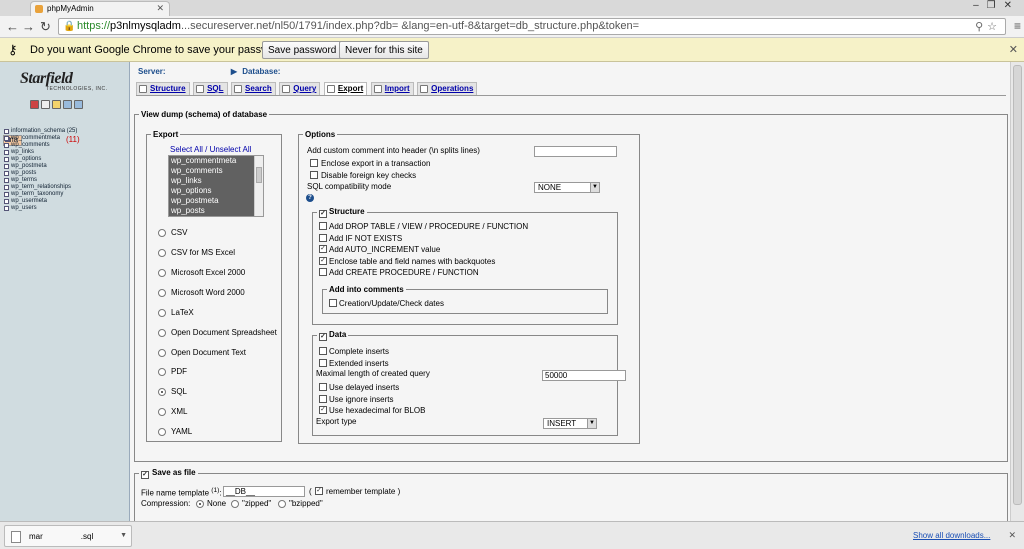 This screenshot has width=1024, height=549. I want to click on tab-export: Export, so click(345, 88).